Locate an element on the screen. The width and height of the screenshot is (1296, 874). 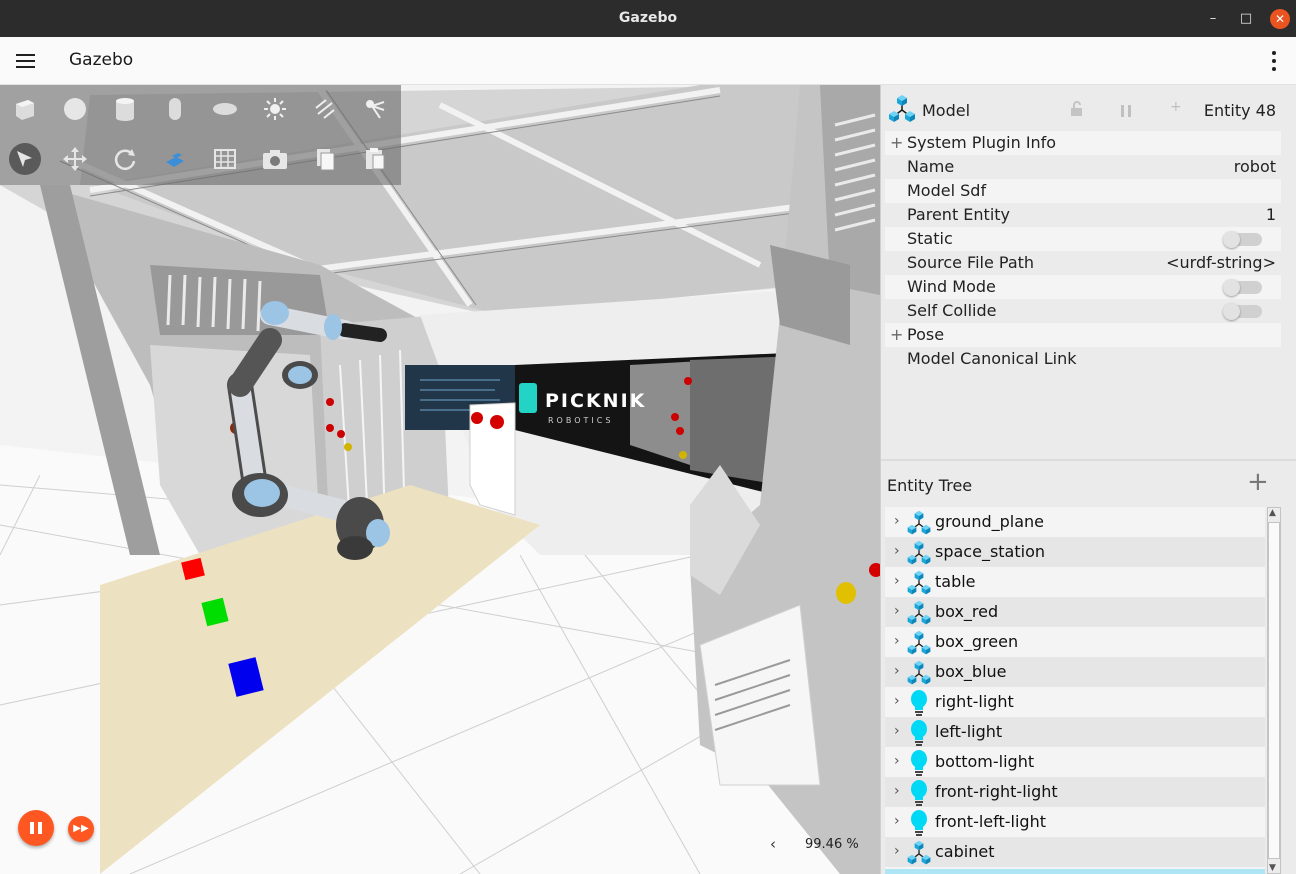
scrollbar-thumb is located at coordinates (1274, 690).